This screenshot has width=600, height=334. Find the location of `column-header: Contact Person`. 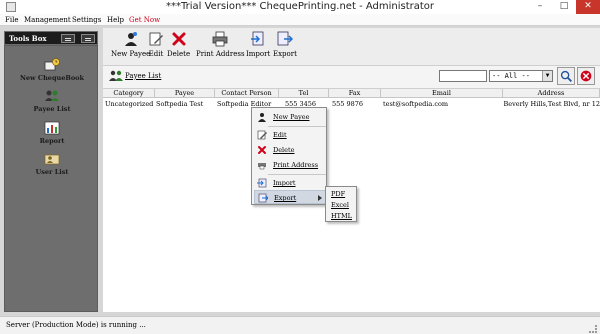

column-header: Contact Person is located at coordinates (247, 93).